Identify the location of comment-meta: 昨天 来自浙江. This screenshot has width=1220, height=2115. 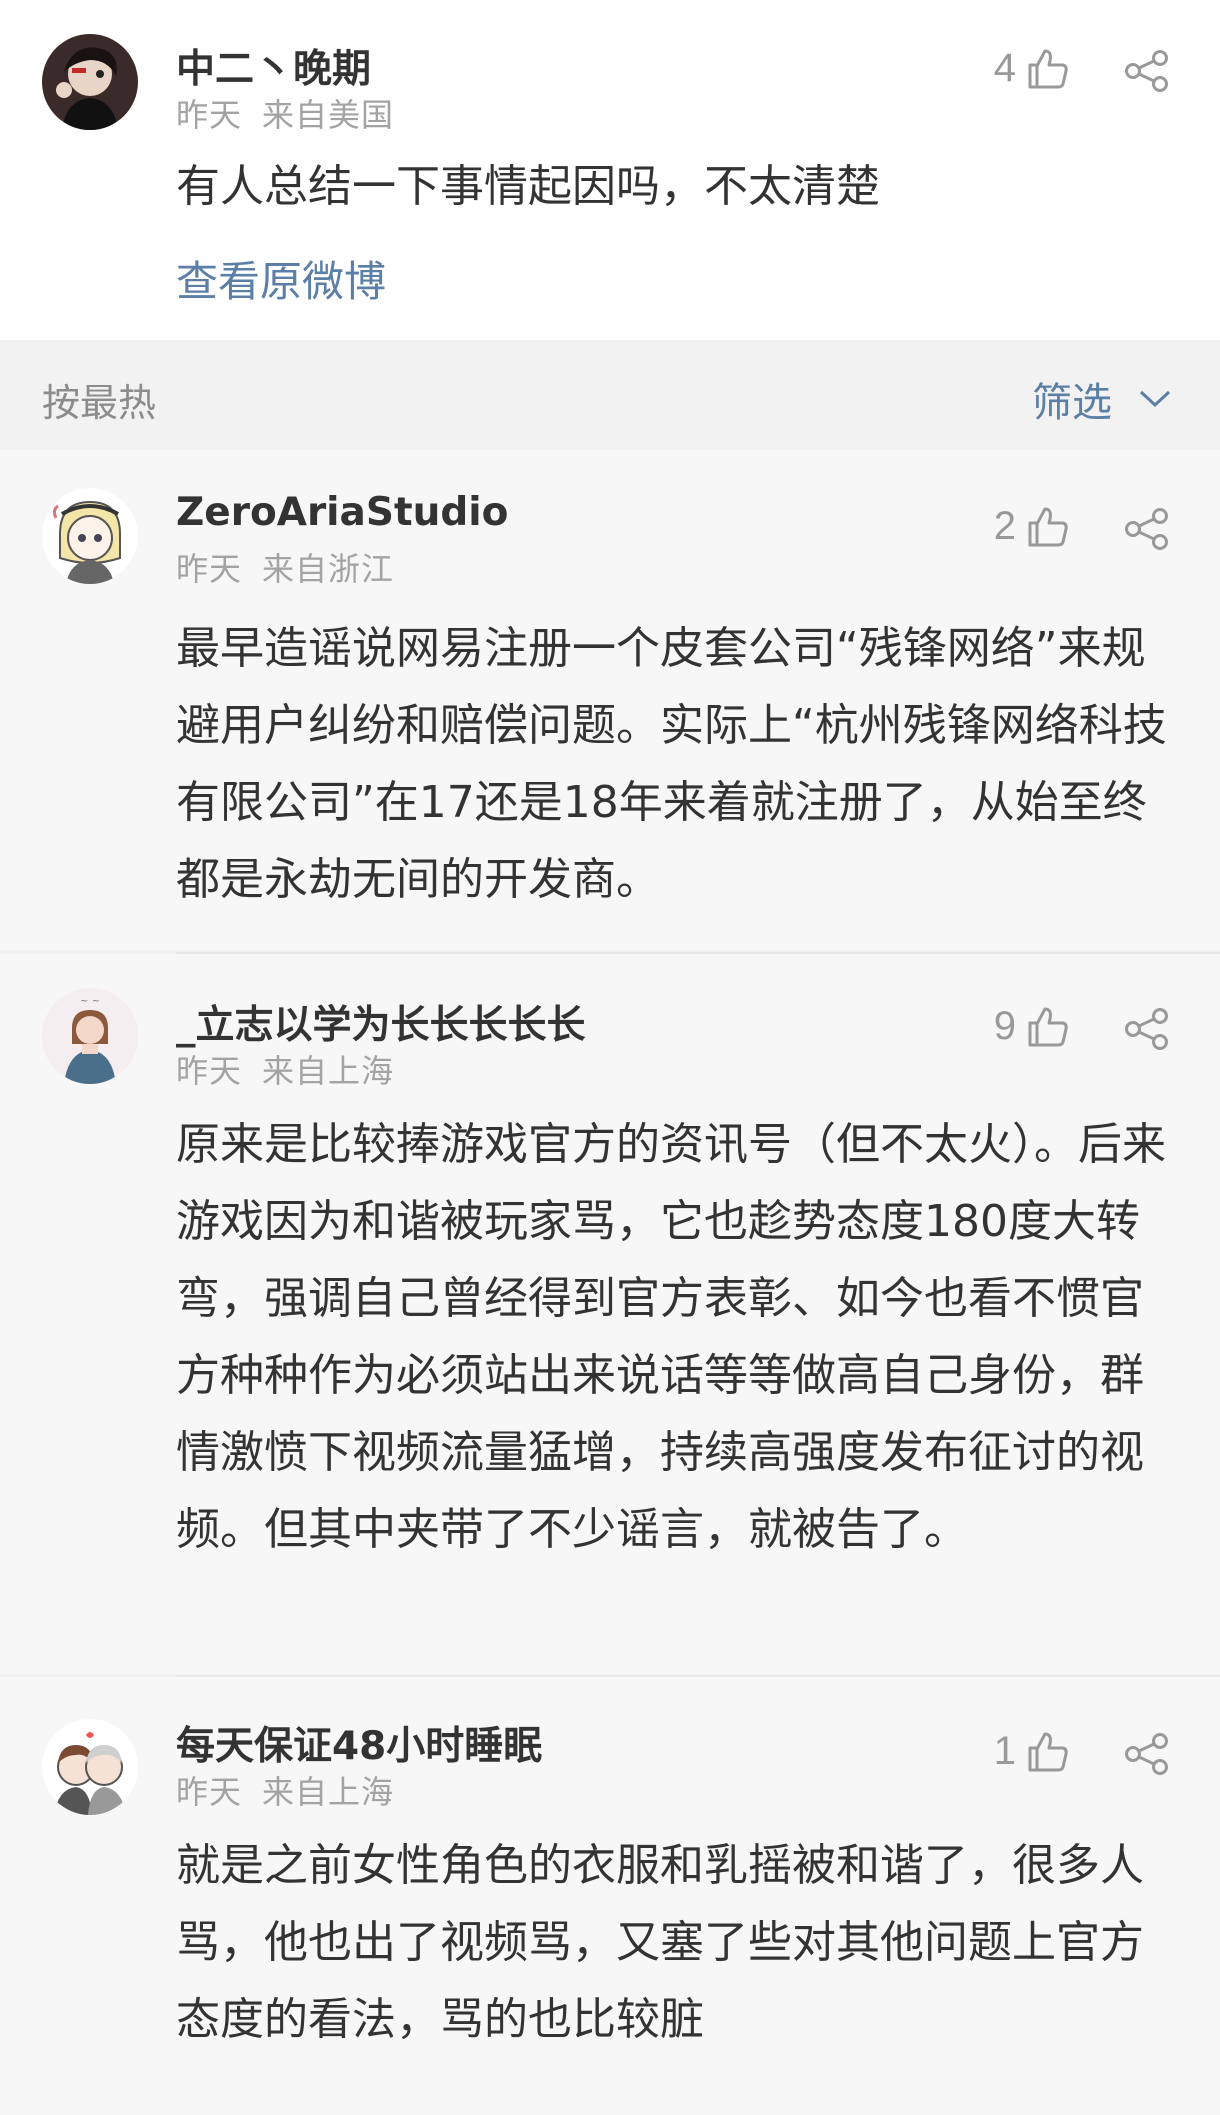
(285, 567).